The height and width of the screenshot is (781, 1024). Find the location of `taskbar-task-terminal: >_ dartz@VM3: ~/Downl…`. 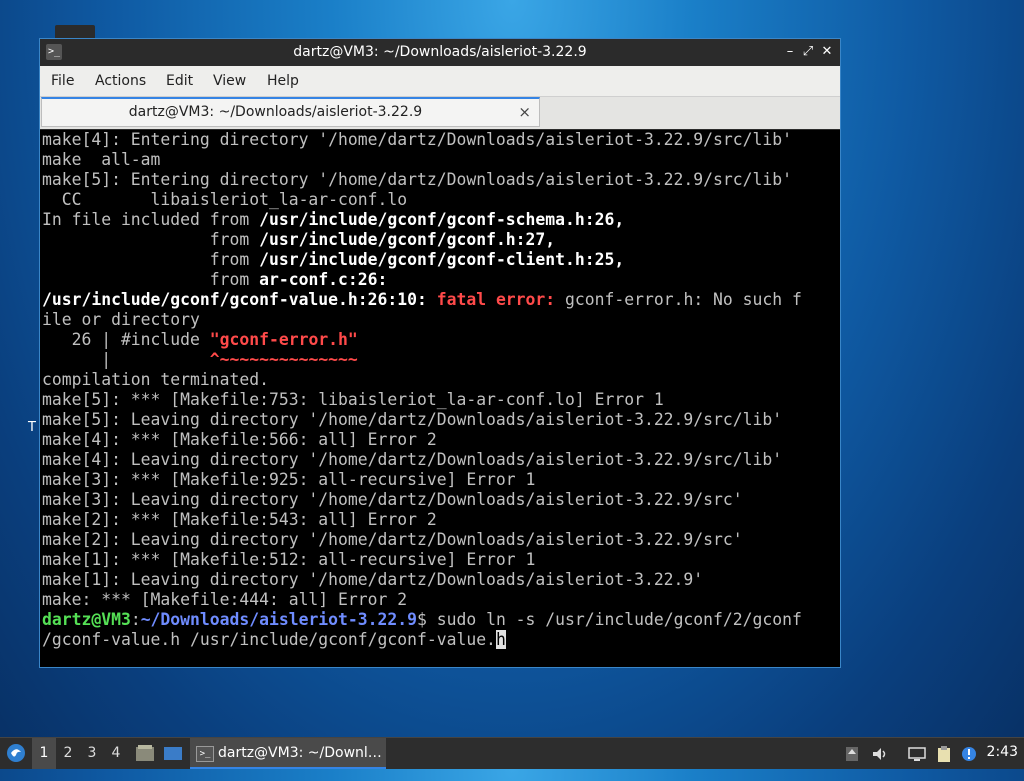

taskbar-task-terminal: >_ dartz@VM3: ~/Downl… is located at coordinates (288, 753).